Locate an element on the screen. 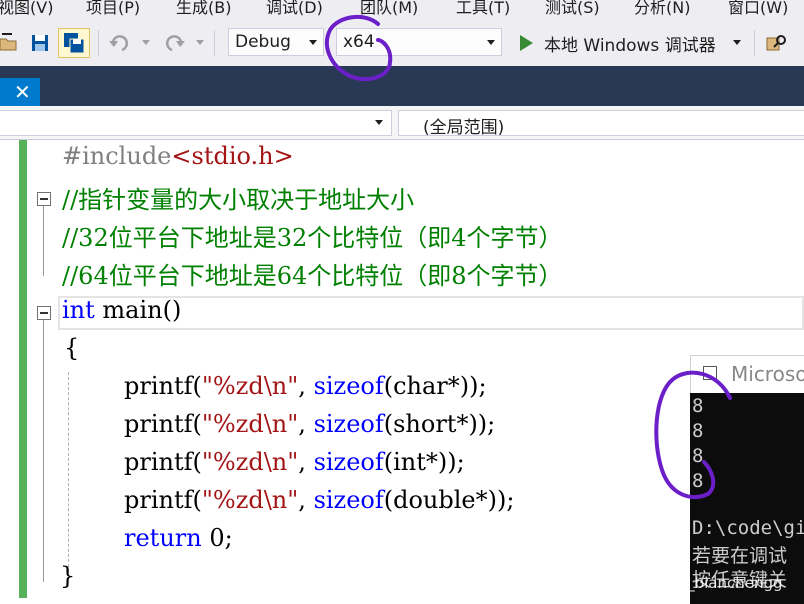 This screenshot has width=804, height=604. code-line-printf: printf("%zd\n", sizeof(short*)); is located at coordinates (309, 424).